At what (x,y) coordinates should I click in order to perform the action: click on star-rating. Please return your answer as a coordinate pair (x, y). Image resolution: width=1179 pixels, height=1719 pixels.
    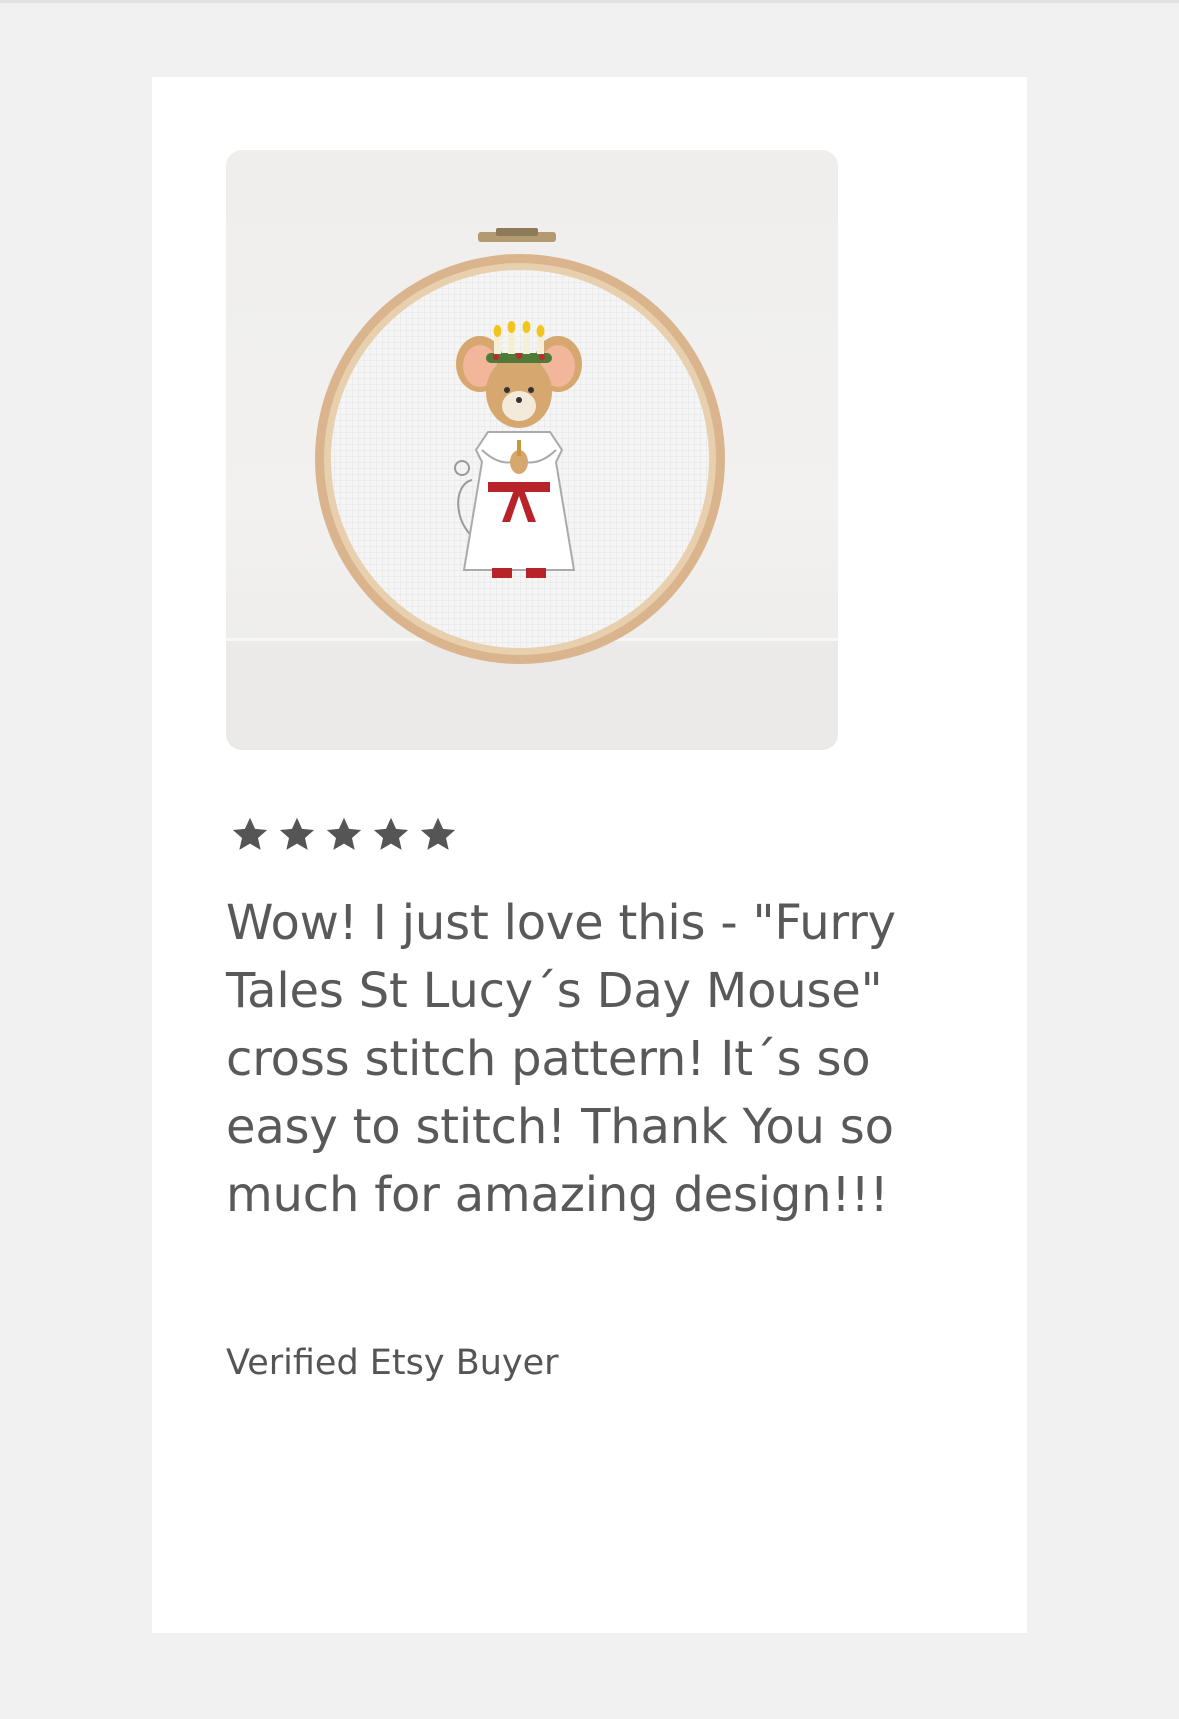
    Looking at the image, I should click on (344, 835).